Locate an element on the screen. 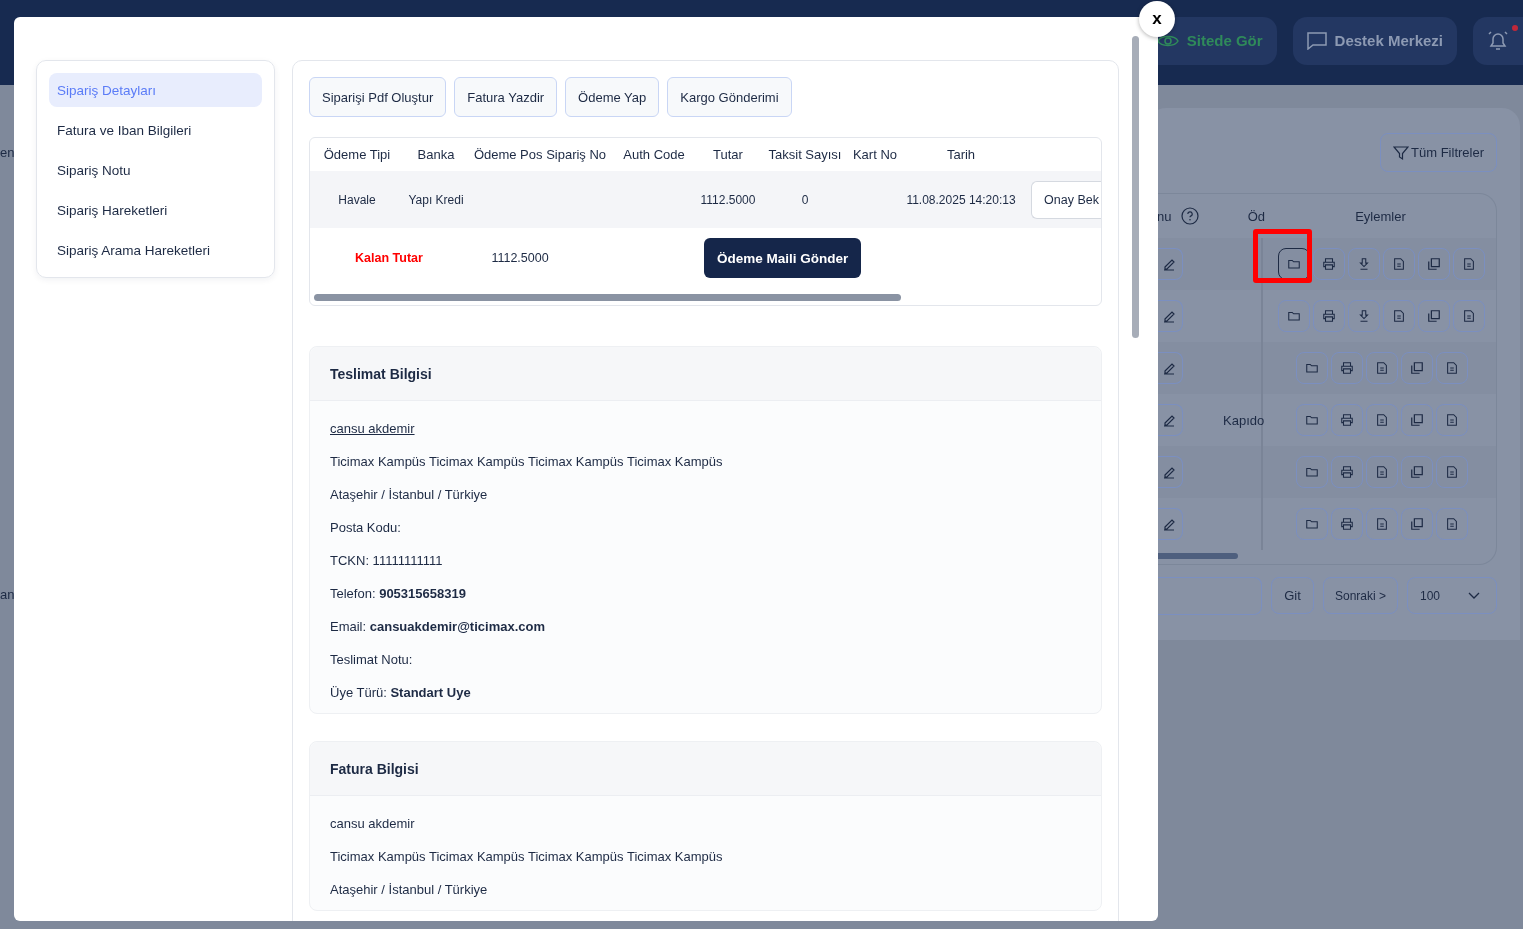 Image resolution: width=1523 pixels, height=929 pixels. sidebar-item: Sipariş Hareketleri is located at coordinates (155, 210).